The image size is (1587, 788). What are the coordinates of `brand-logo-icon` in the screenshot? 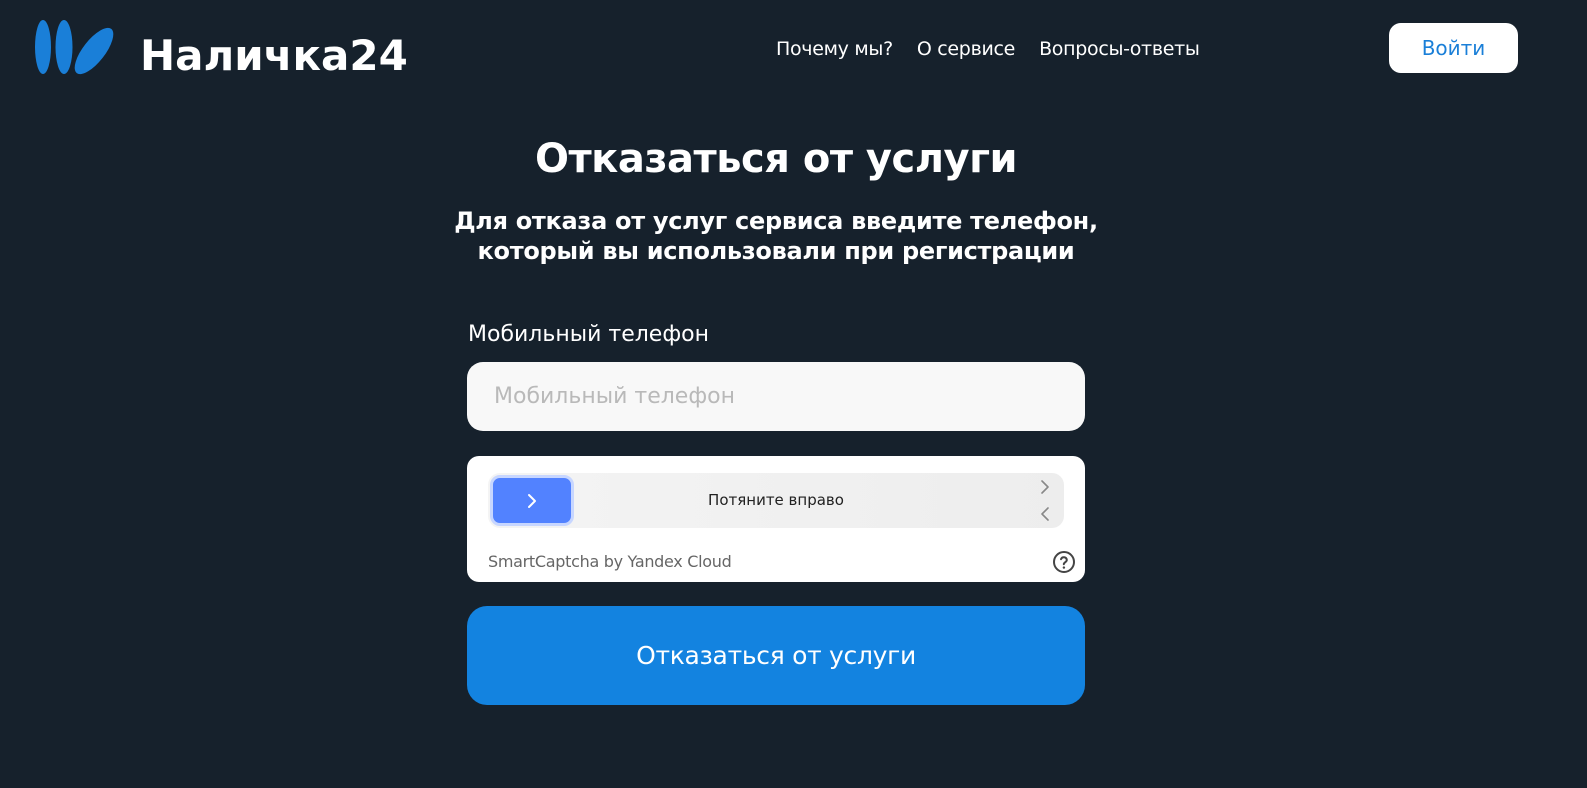 It's located at (76, 47).